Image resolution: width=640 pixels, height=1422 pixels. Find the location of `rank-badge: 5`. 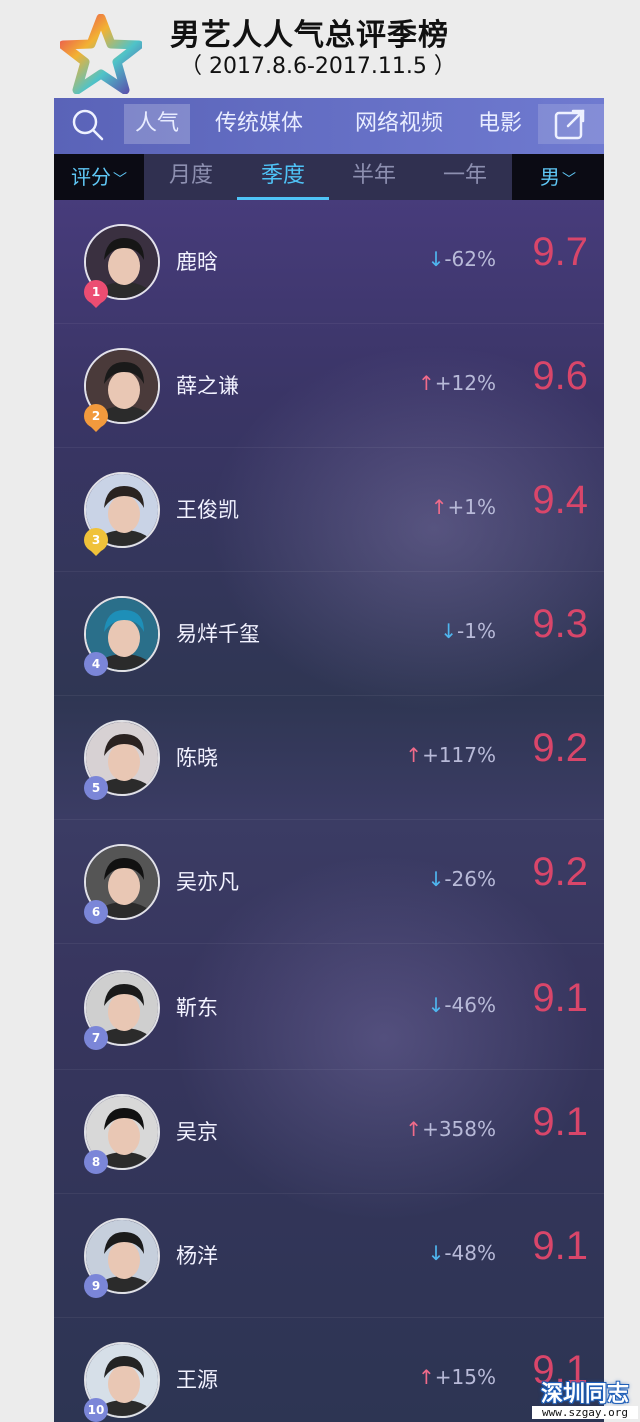

rank-badge: 5 is located at coordinates (96, 788).